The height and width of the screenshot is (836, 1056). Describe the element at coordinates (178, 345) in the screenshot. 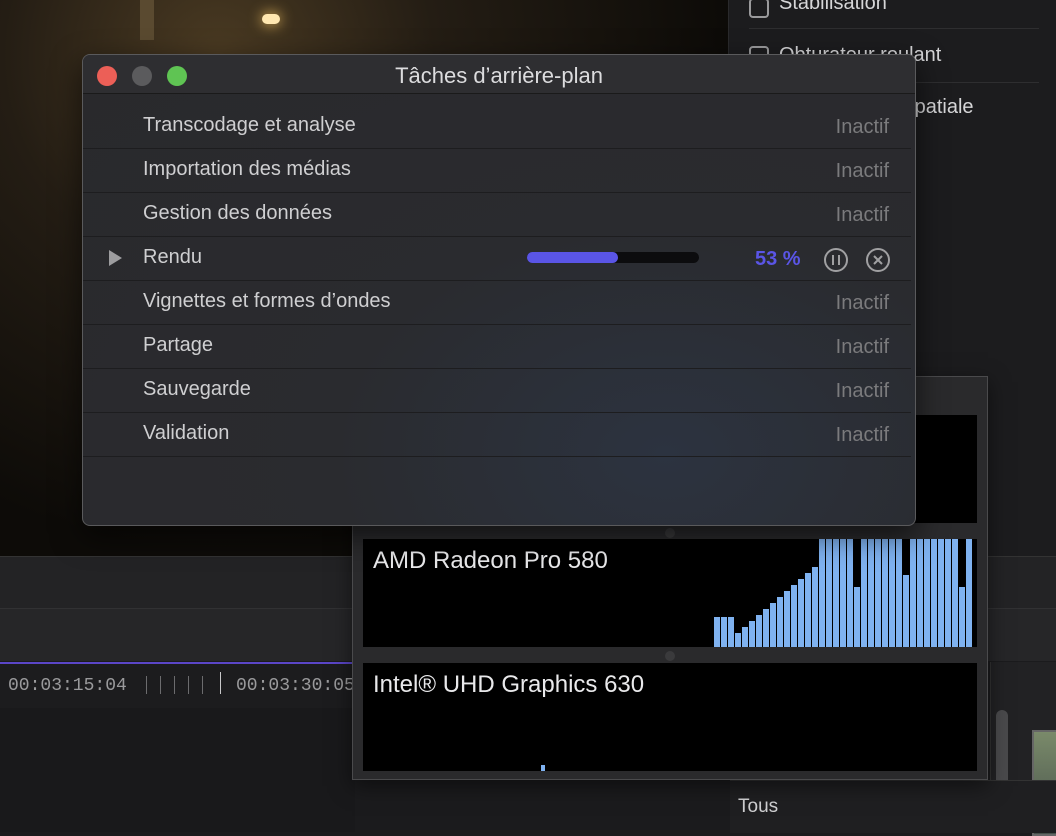

I see `task-name: Partage` at that location.